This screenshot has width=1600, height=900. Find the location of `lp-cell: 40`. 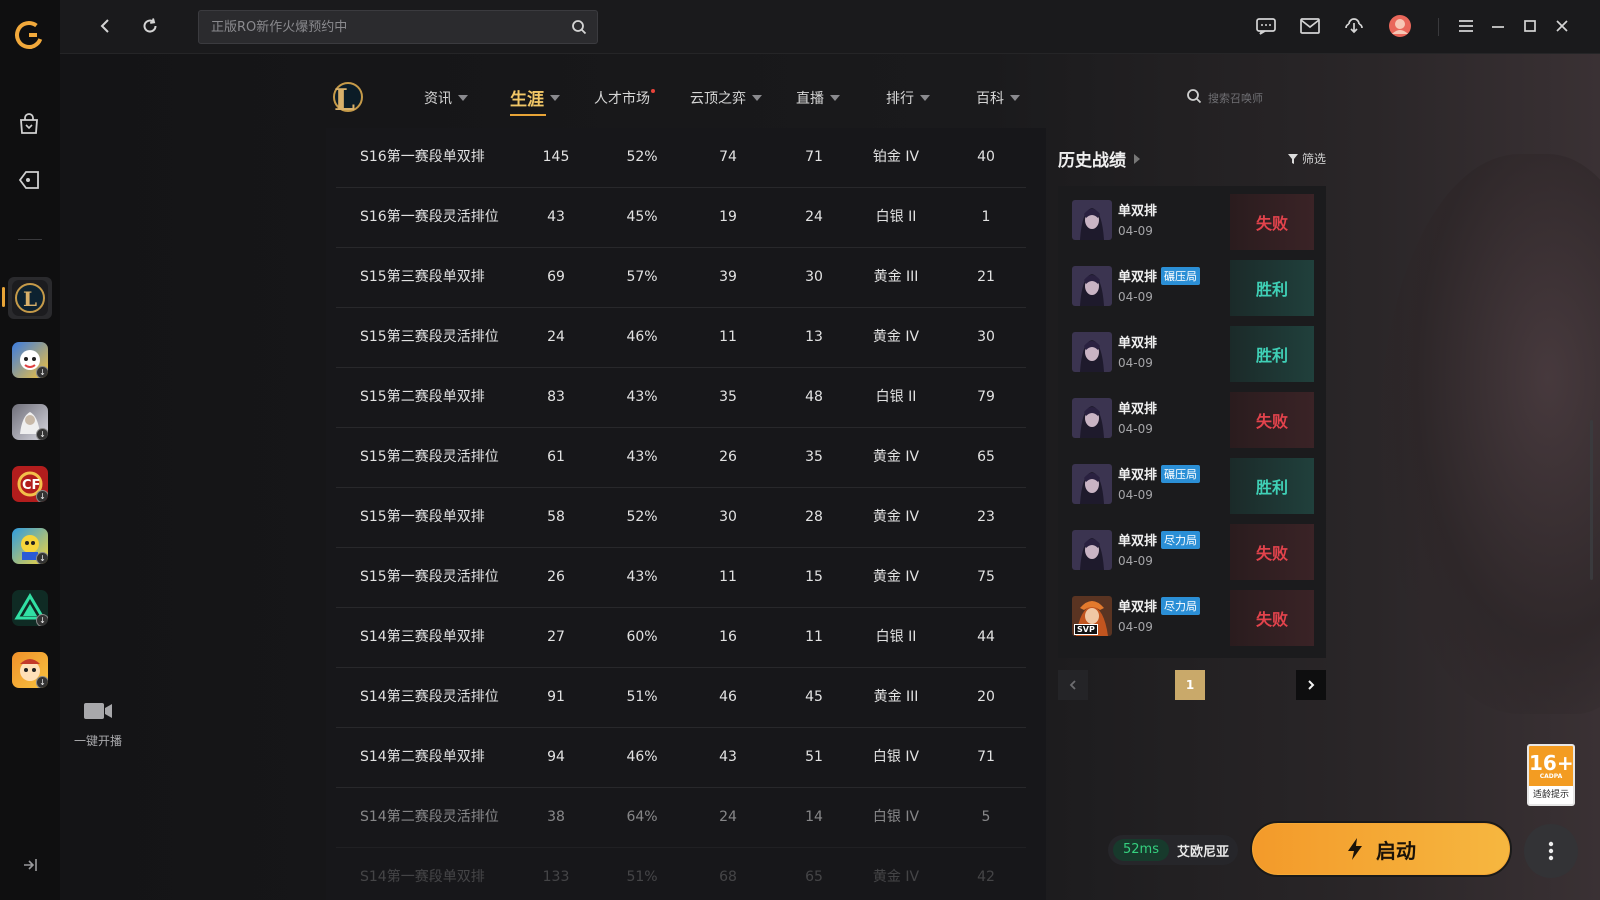

lp-cell: 40 is located at coordinates (986, 157).